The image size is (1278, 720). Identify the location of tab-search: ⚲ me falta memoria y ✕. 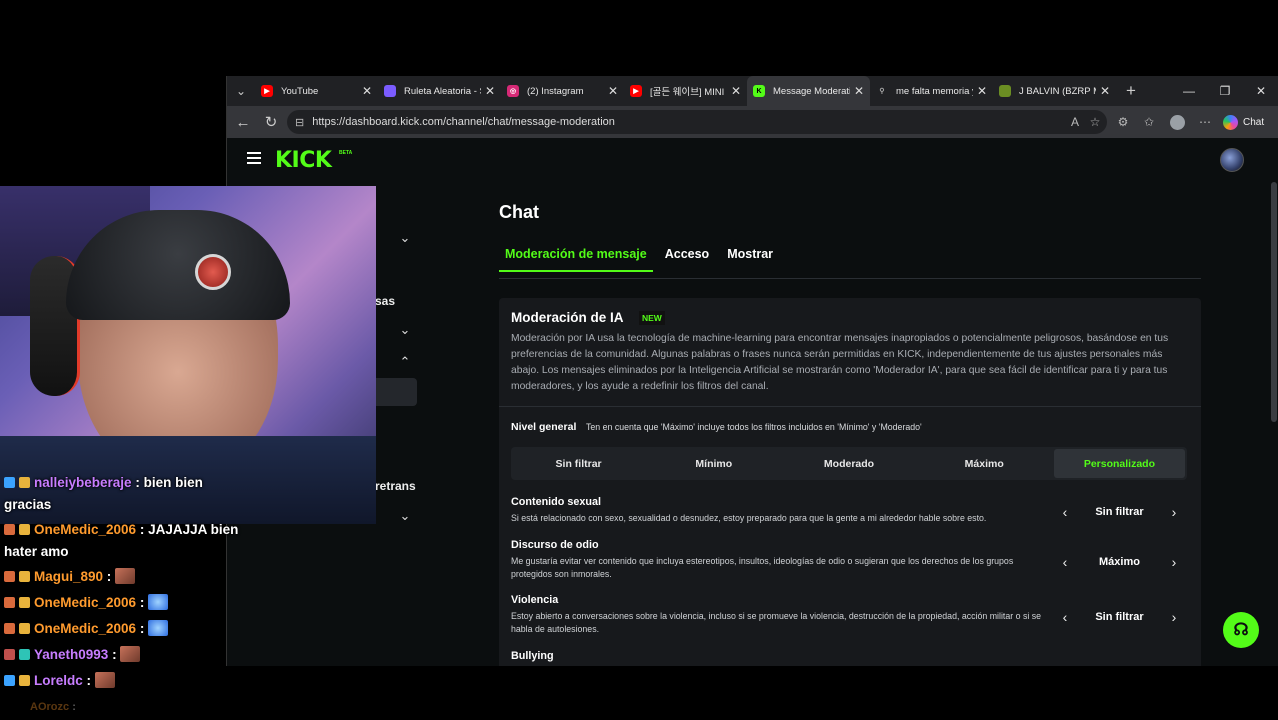
(931, 91).